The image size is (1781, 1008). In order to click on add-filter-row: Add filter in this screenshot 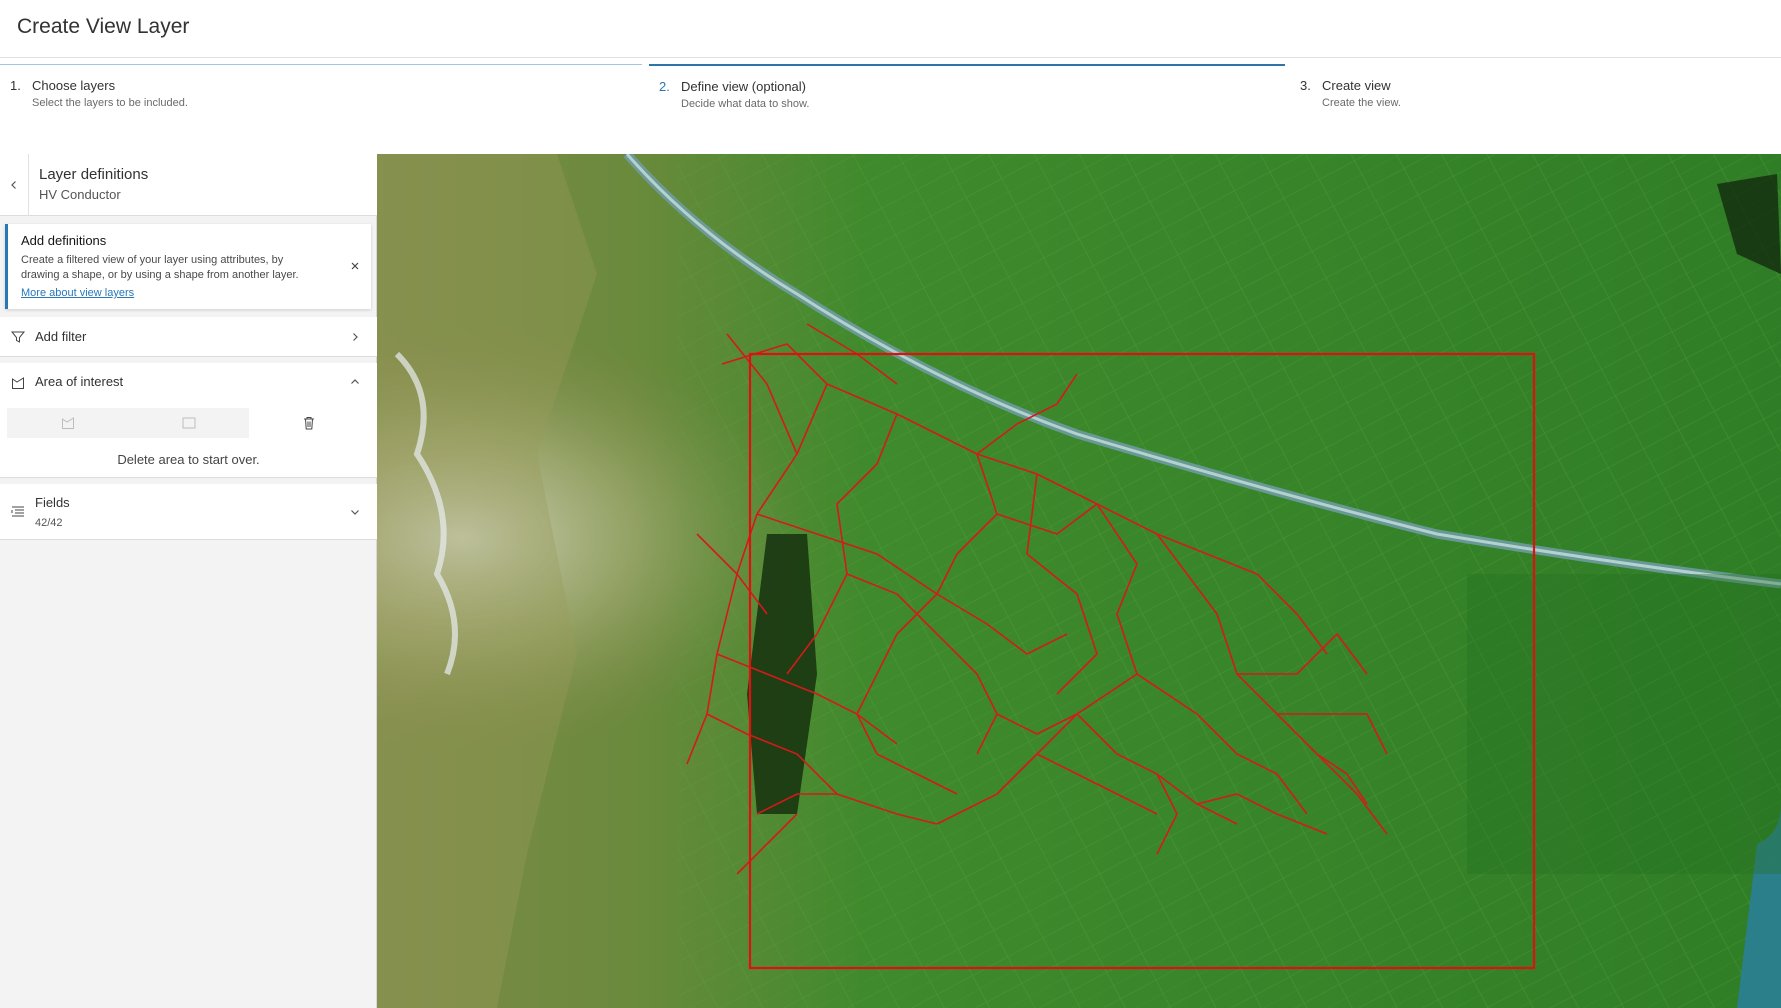, I will do `click(188, 337)`.